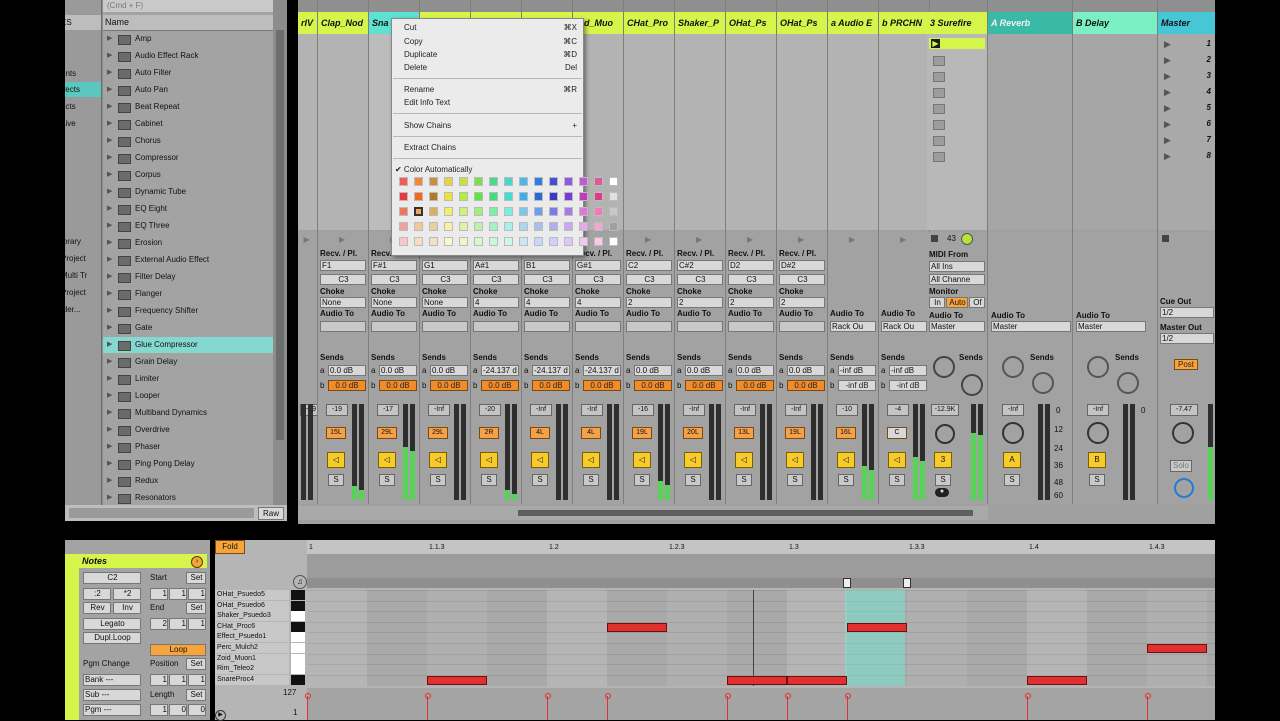 The width and height of the screenshot is (1280, 721). What do you see at coordinates (846, 433) in the screenshot?
I see `pan-display: 16L` at bounding box center [846, 433].